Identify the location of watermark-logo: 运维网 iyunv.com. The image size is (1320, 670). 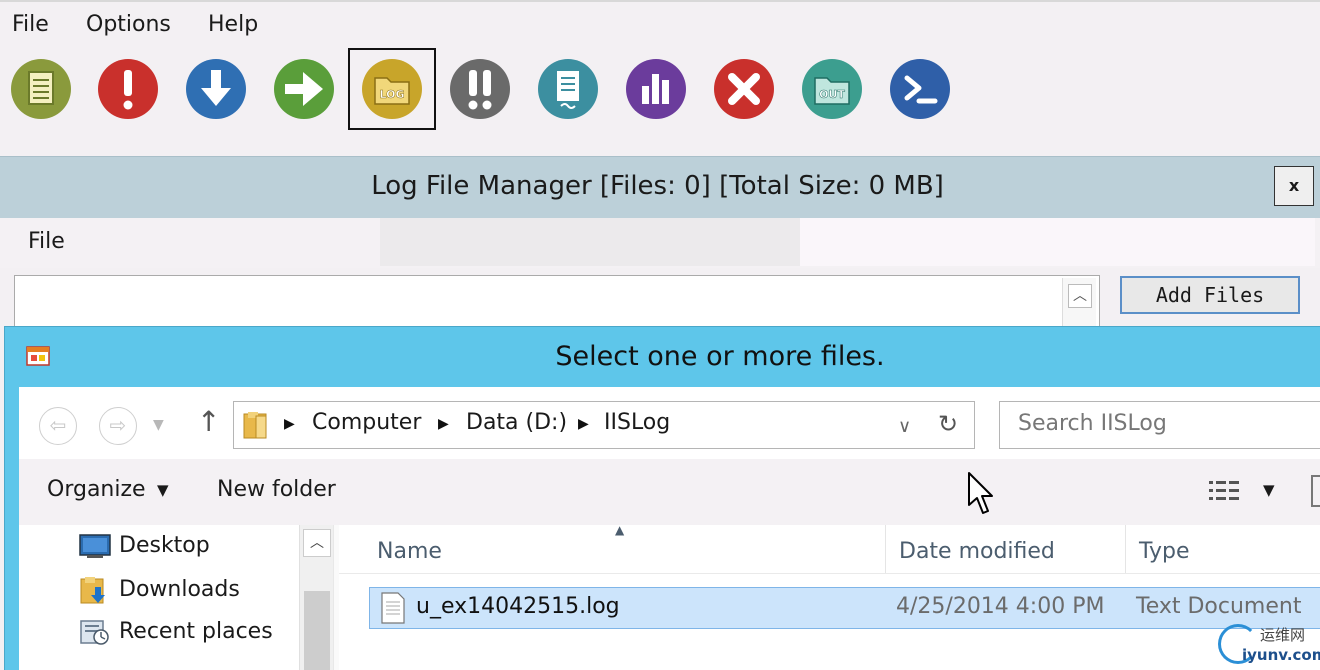
(1266, 646).